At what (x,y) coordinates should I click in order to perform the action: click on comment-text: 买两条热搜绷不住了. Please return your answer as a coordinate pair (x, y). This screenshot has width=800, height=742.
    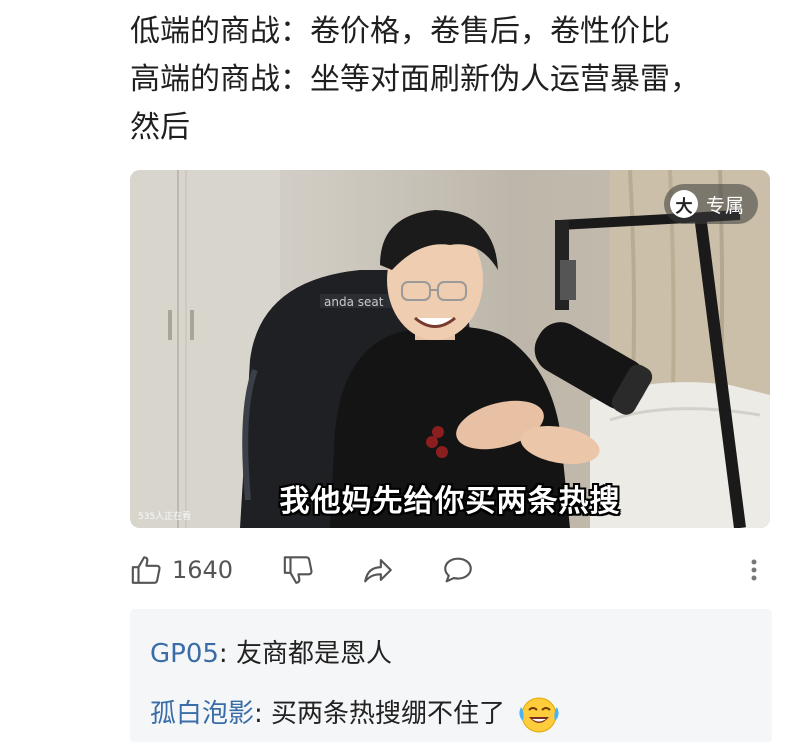
    Looking at the image, I should click on (388, 714).